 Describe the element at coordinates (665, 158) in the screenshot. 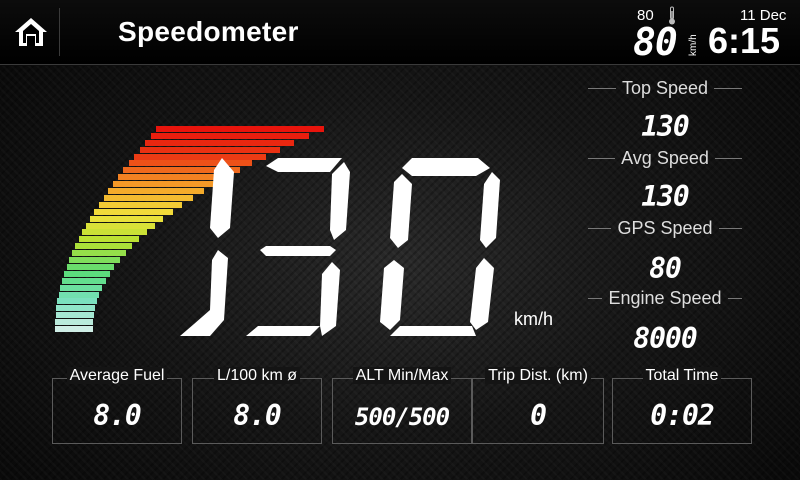

I see `avg-speed-label: Avg Speed` at that location.